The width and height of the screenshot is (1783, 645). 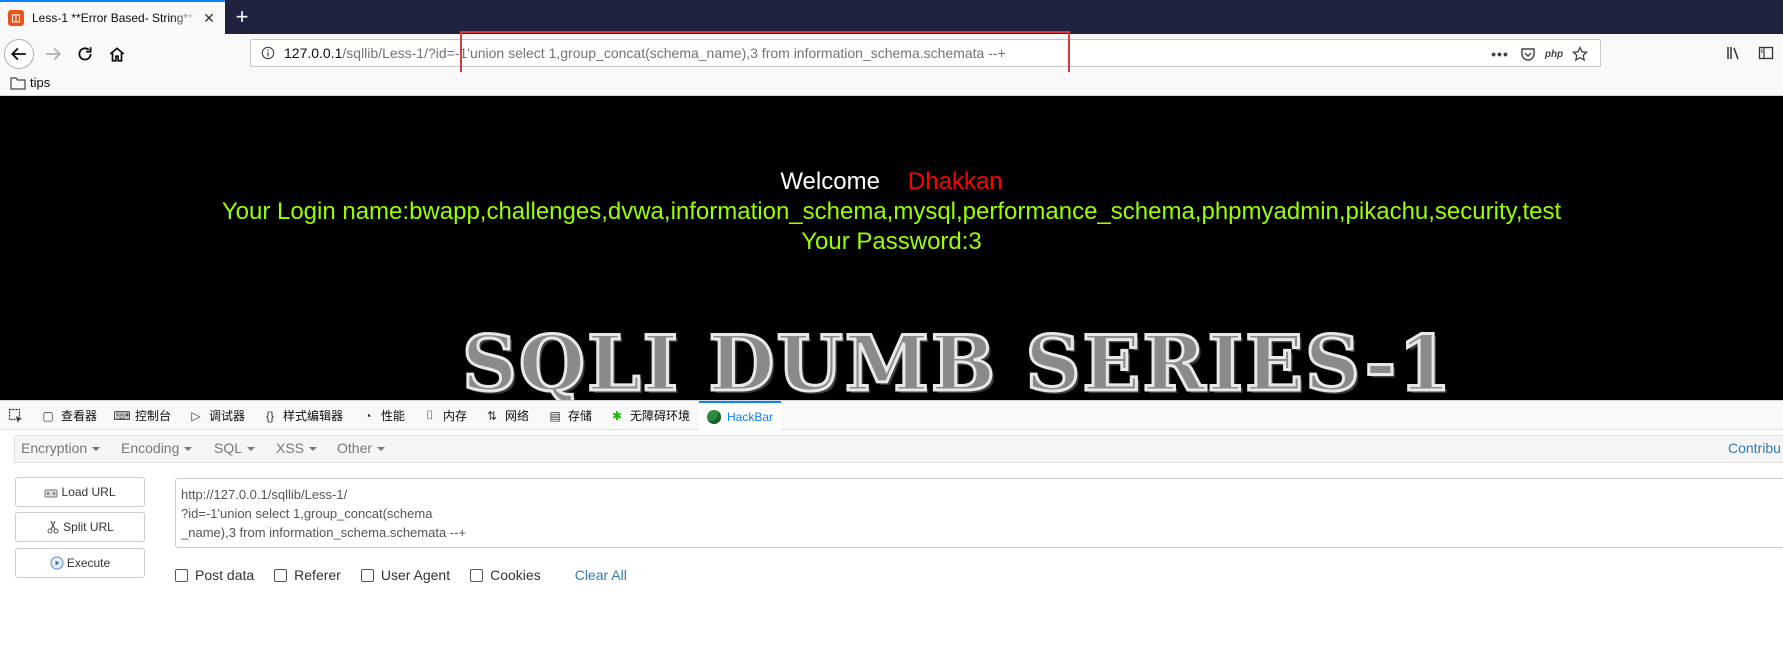 I want to click on storage-icon: ▤, so click(x=555, y=415).